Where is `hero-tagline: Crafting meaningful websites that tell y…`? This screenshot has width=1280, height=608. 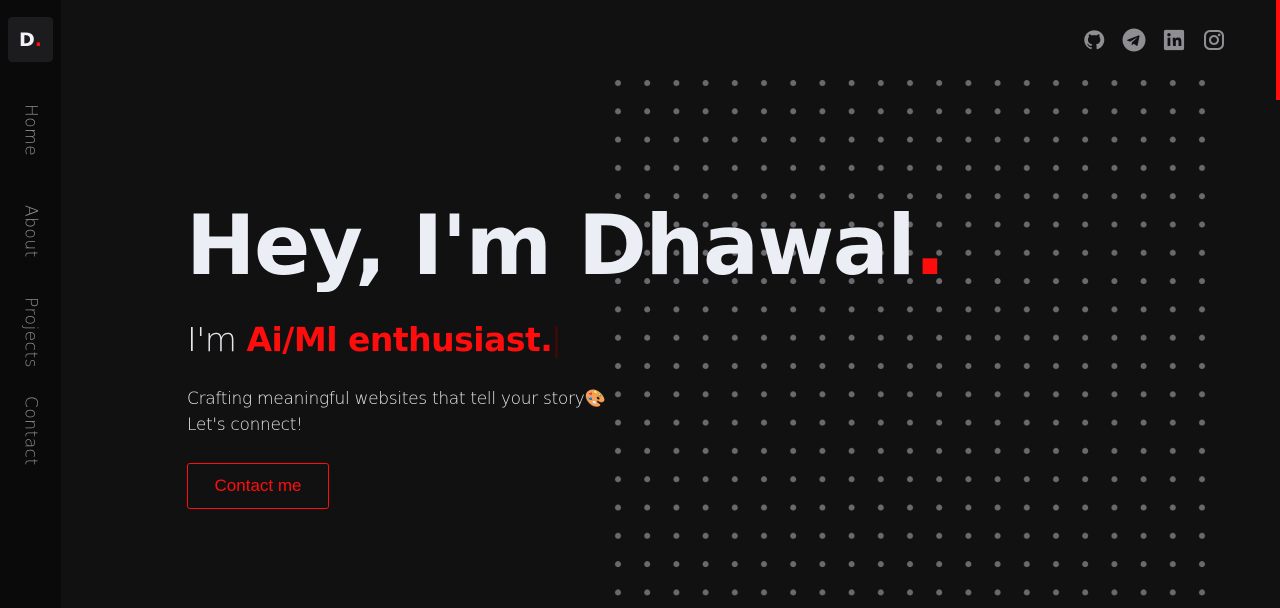
hero-tagline: Crafting meaningful websites that tell y… is located at coordinates (396, 412).